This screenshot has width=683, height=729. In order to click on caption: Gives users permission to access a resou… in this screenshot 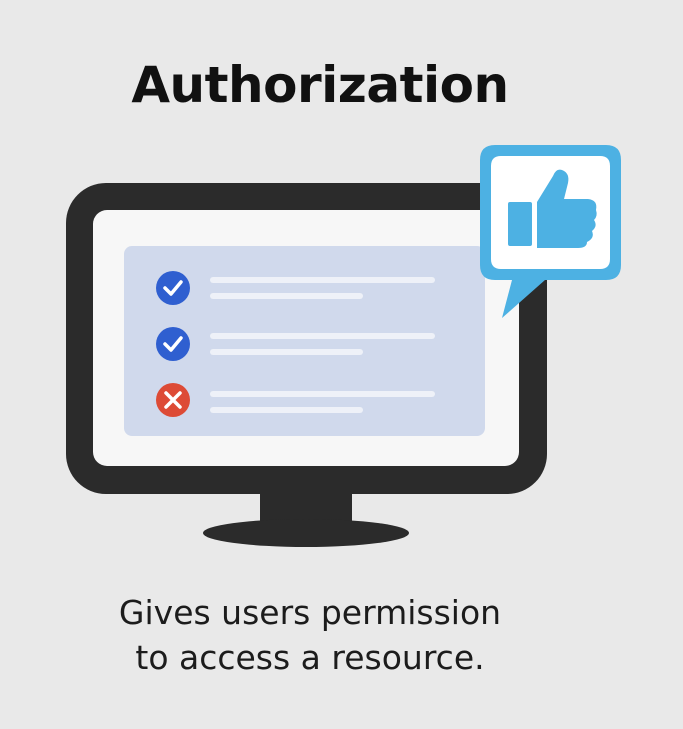, I will do `click(310, 635)`.